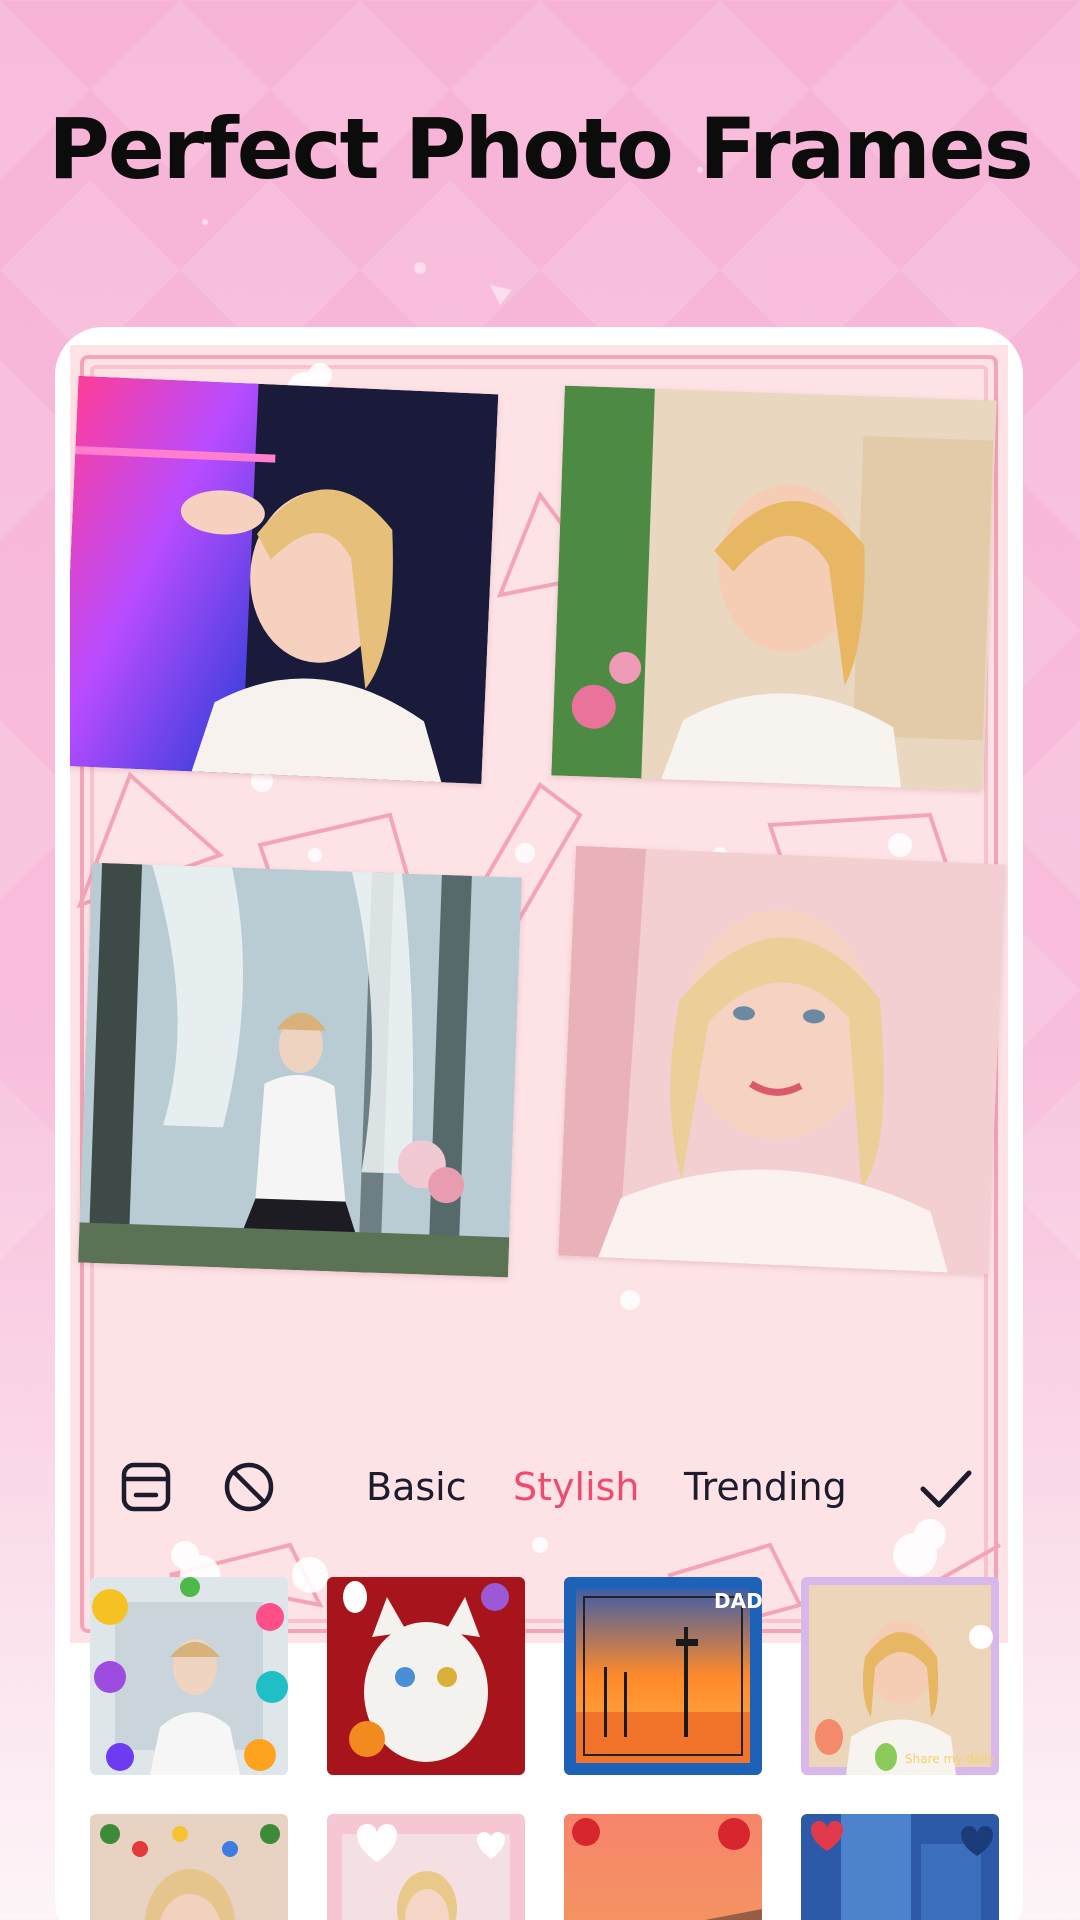 This screenshot has height=1920, width=1080. I want to click on frame-thumb-dad-sunset: DAD, so click(663, 1676).